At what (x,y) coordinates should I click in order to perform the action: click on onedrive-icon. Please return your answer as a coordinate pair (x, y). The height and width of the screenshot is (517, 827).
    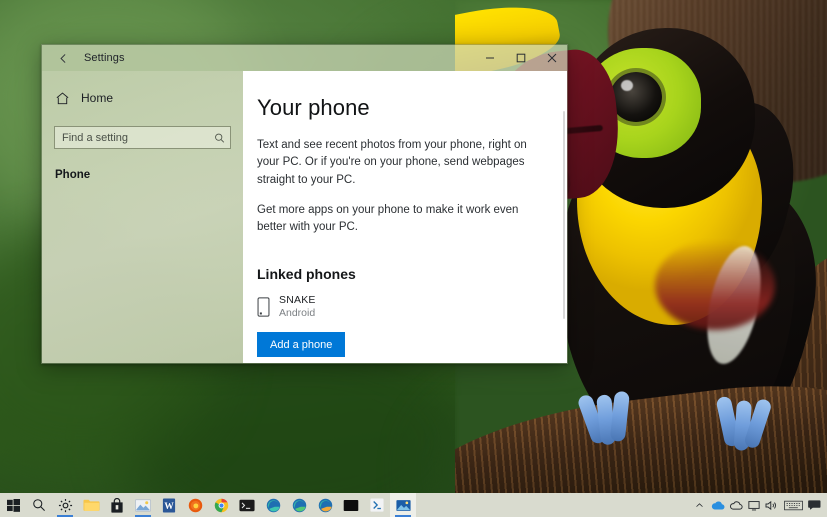
    Looking at the image, I should click on (717, 505).